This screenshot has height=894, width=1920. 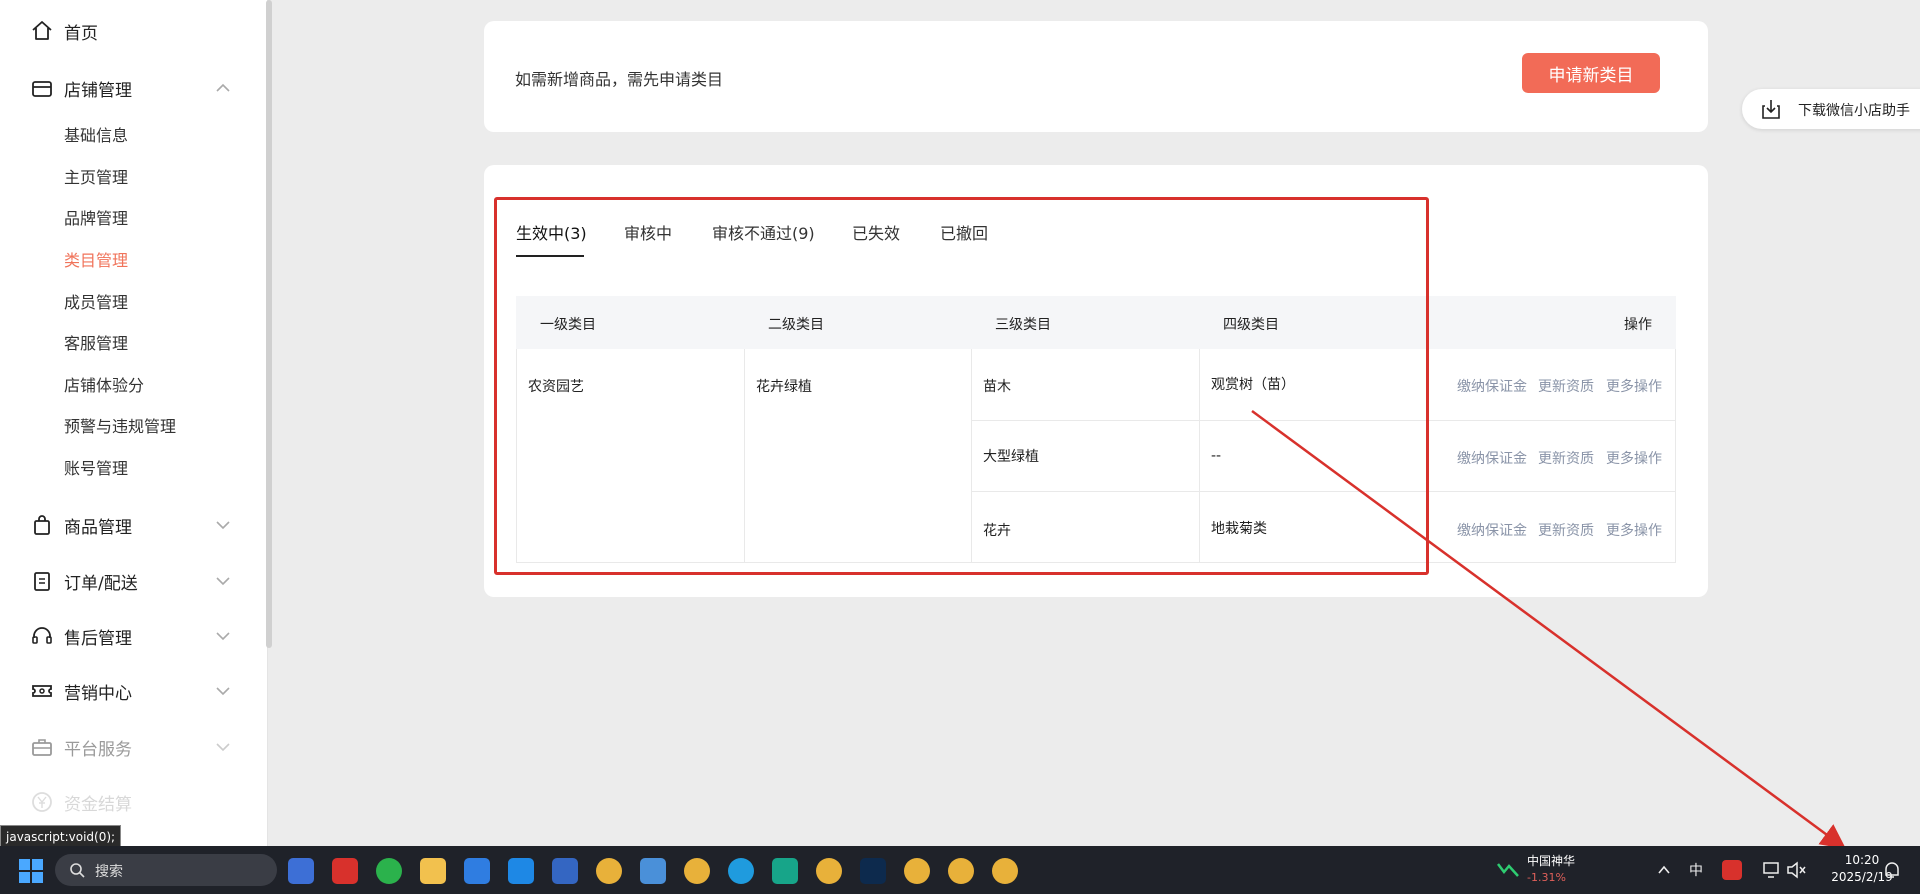 I want to click on nav-store-management: 店铺管理, so click(x=133, y=88).